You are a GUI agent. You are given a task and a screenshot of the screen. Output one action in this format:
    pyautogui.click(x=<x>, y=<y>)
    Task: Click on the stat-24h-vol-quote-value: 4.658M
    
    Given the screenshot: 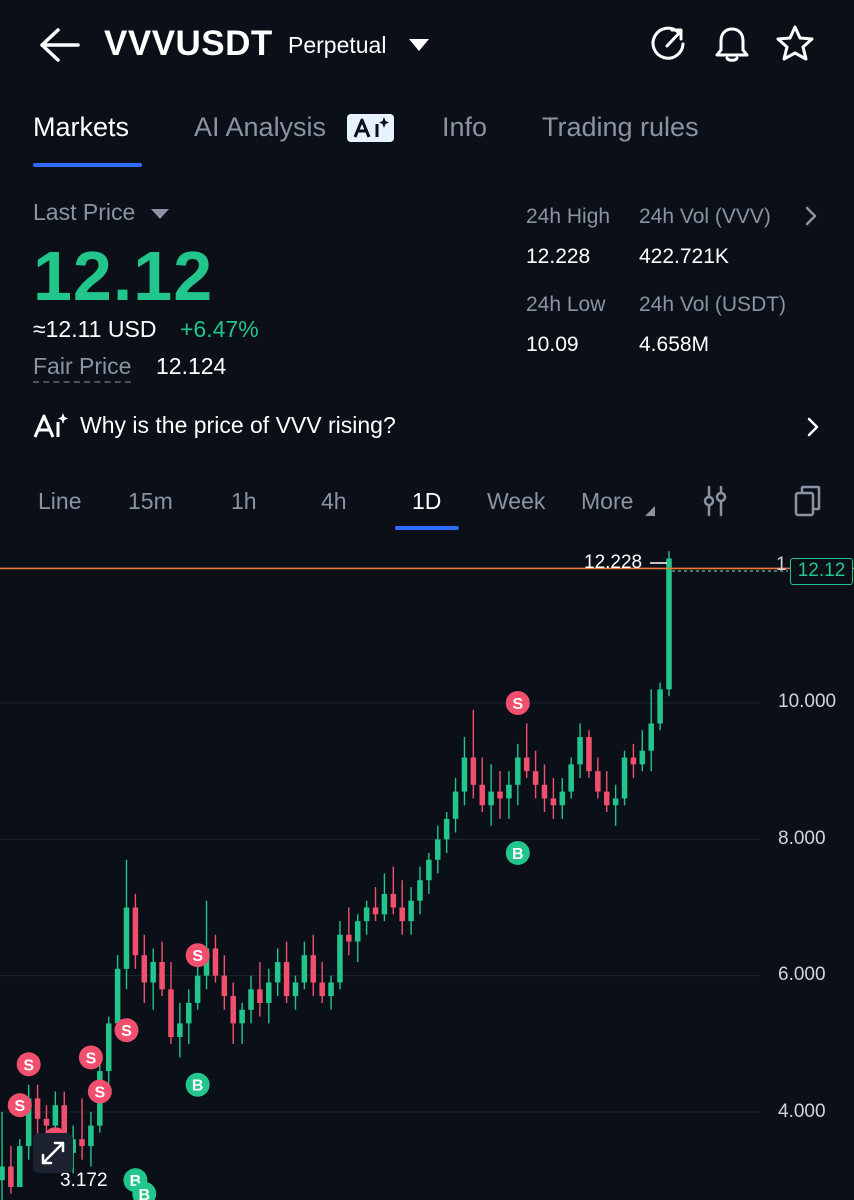 What is the action you would take?
    pyautogui.click(x=674, y=344)
    